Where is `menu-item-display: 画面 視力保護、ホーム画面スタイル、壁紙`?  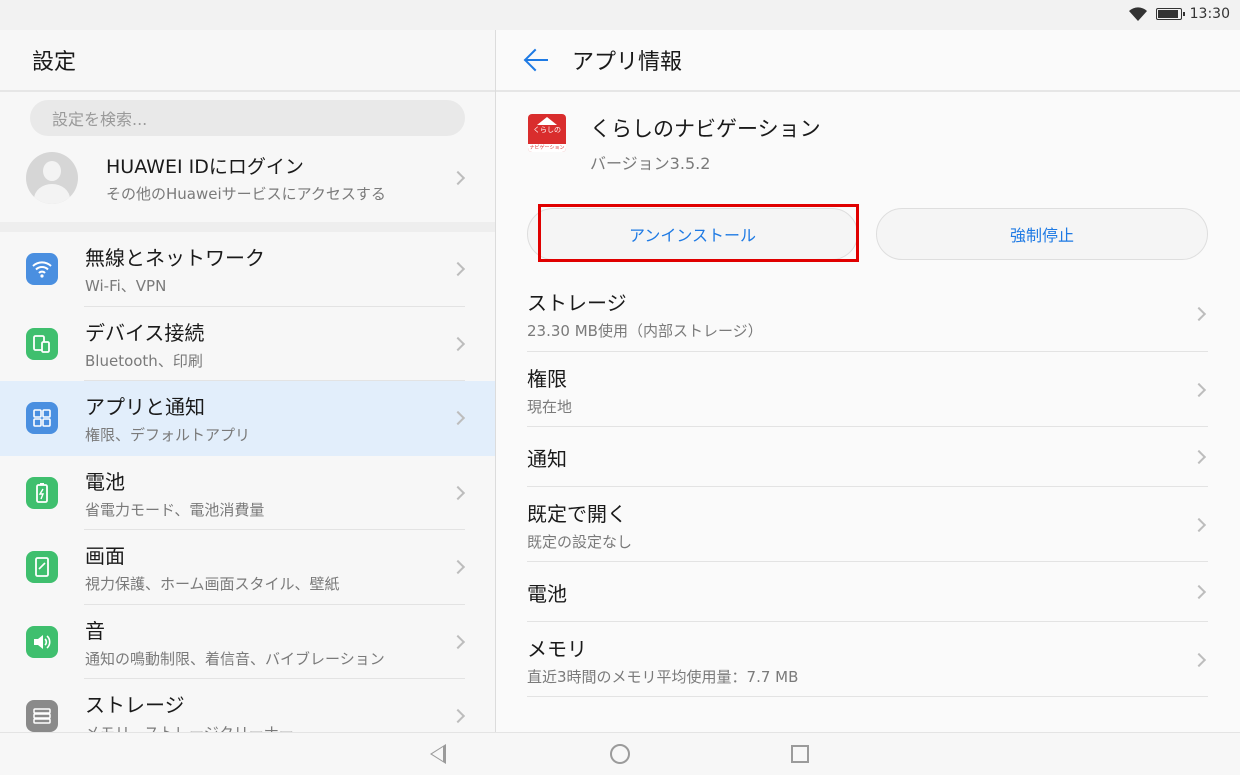
menu-item-display: 画面 視力保護、ホーム画面スタイル、壁紙 is located at coordinates (247, 567).